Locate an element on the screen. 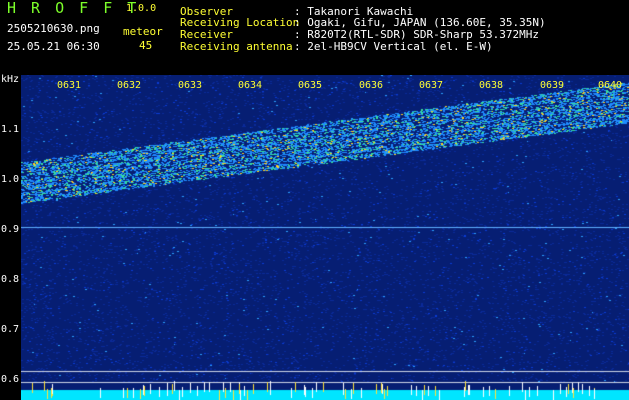  time-tick-0637: 0637 is located at coordinates (431, 85).